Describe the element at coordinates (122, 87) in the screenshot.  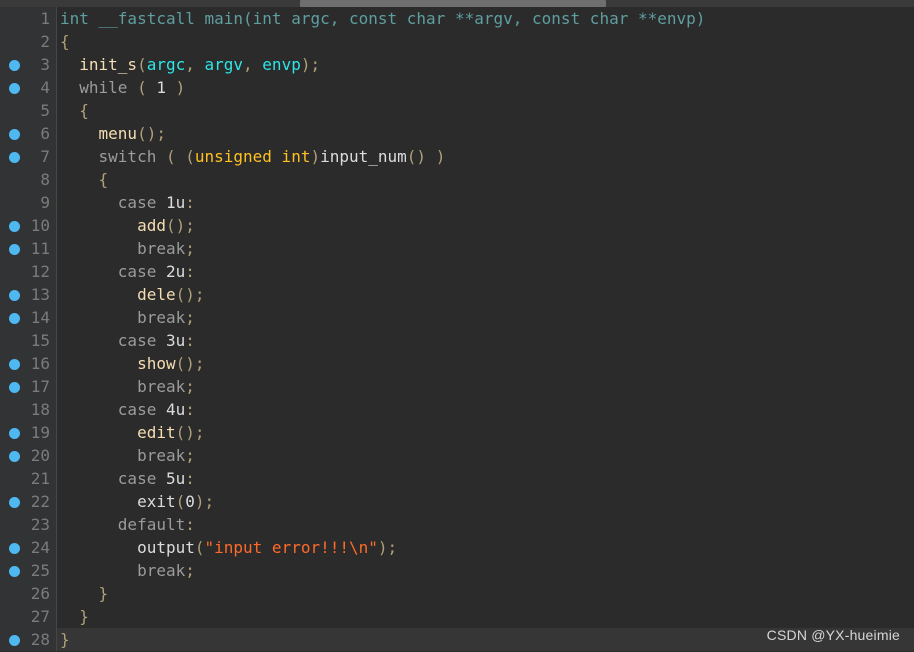
I see `code-text: while ( 1 )` at that location.